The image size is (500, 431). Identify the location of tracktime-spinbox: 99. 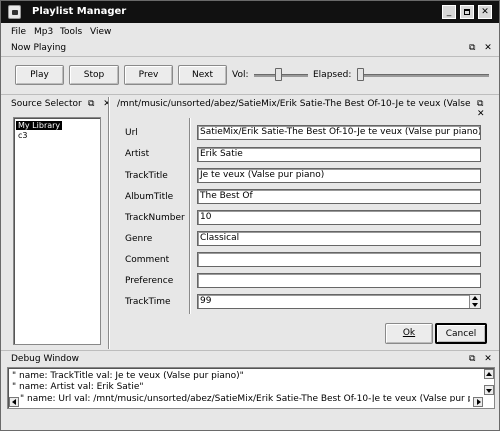
(339, 301).